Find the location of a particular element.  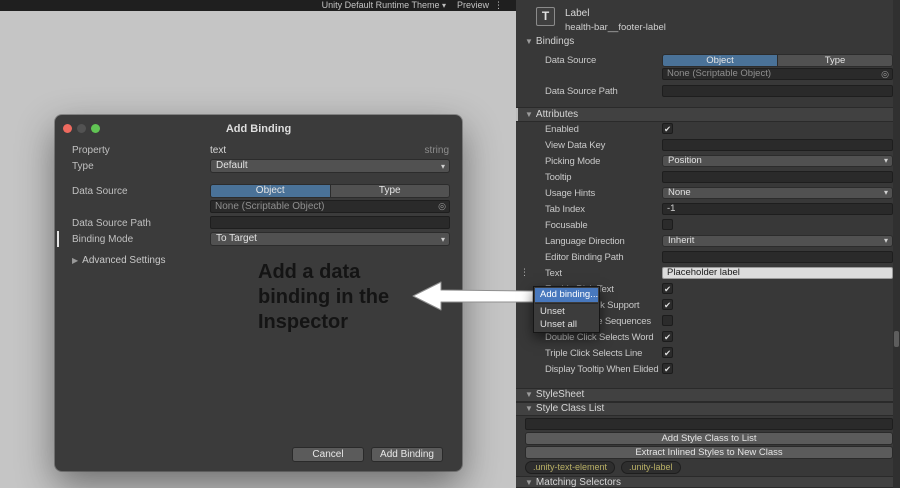

attribute-row-tooltip: Tooltip is located at coordinates (704, 177).